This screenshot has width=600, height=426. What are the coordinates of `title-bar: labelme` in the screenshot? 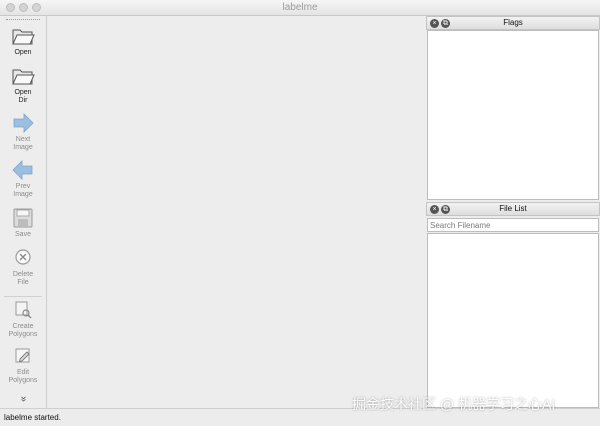 It's located at (300, 8).